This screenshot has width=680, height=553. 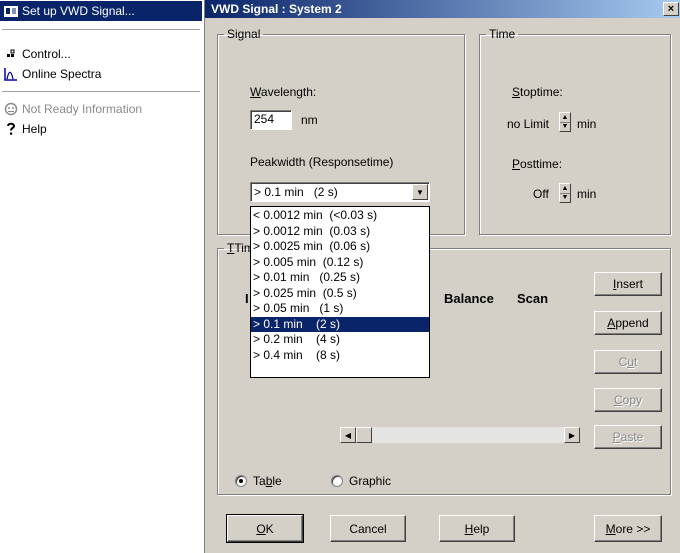 What do you see at coordinates (460, 435) in the screenshot?
I see `timetable-horizontal-scrollbar: ◀ ▶` at bounding box center [460, 435].